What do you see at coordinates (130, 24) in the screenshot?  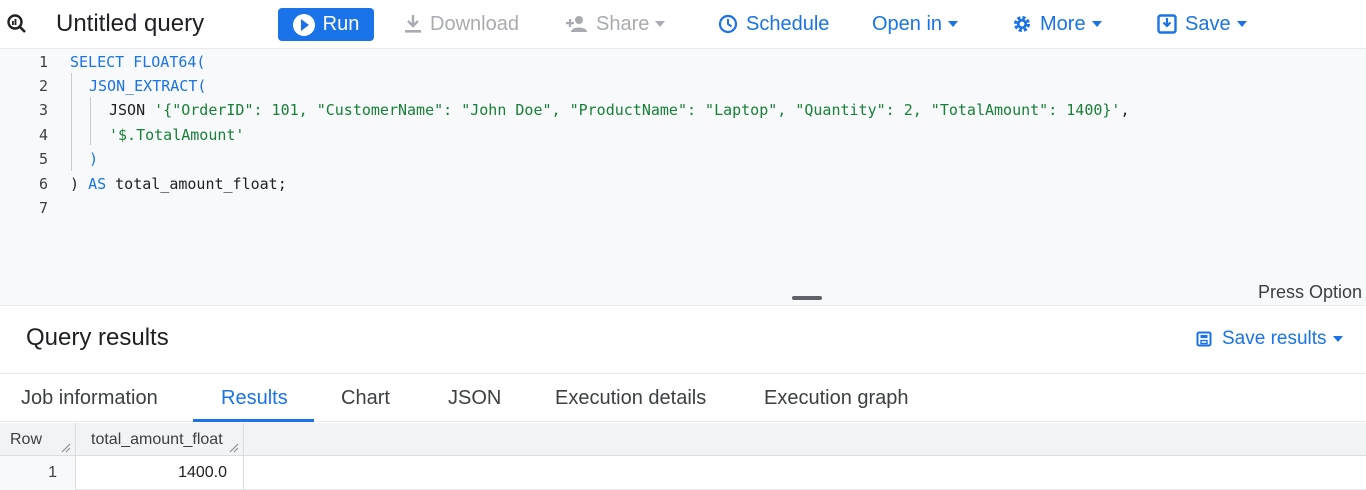 I see `query-title: Untitled query` at bounding box center [130, 24].